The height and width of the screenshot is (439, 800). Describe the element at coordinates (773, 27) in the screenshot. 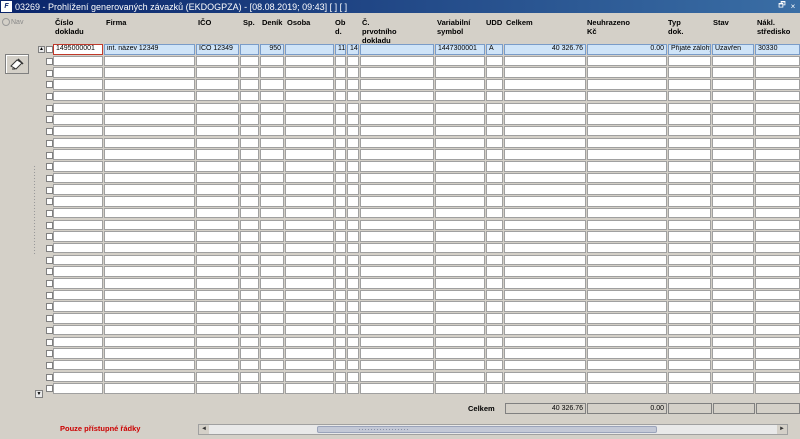

I see `column-header-nakl: Nákl. středisko` at that location.